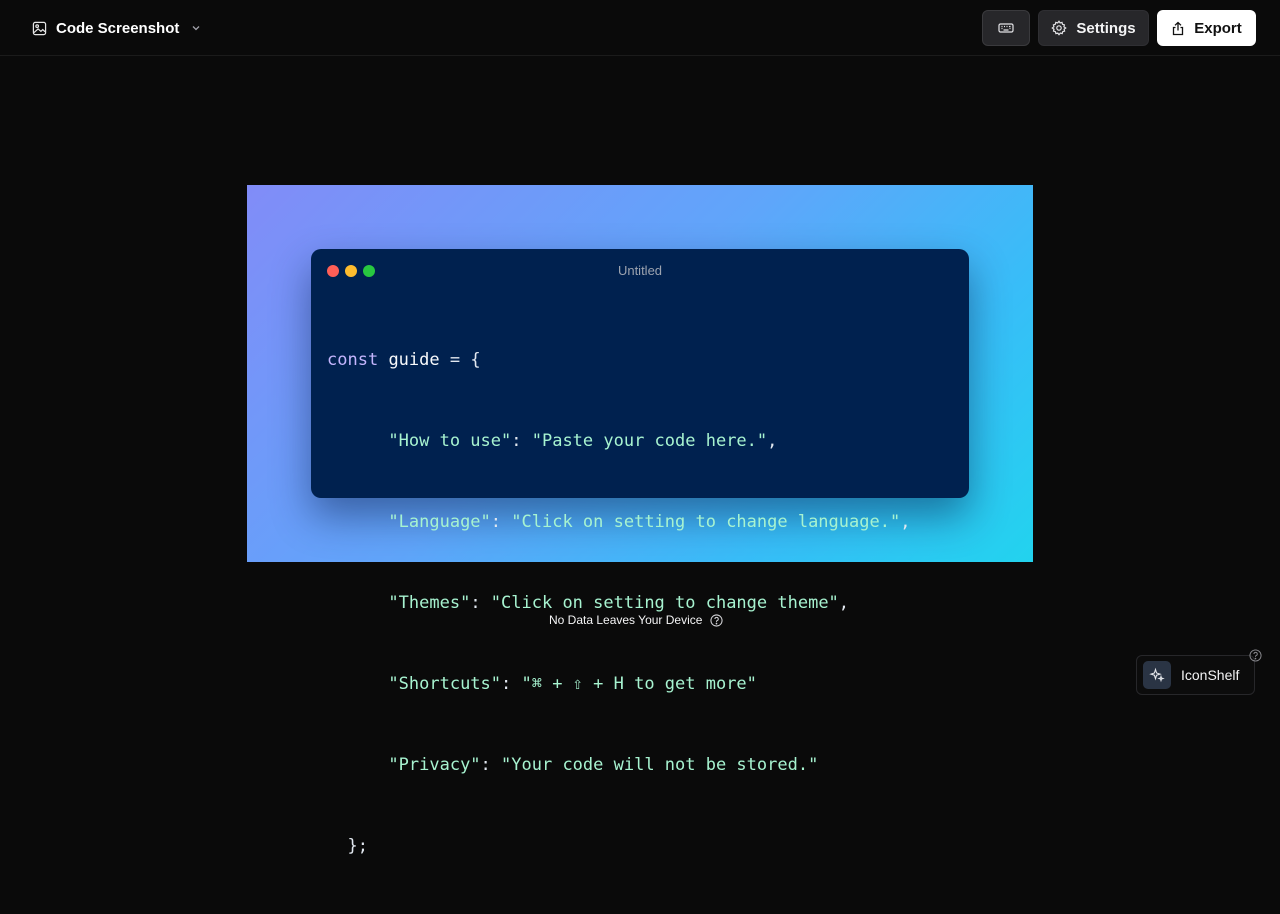 The height and width of the screenshot is (914, 1280). I want to click on keyboard-shortcuts-button, so click(1006, 28).